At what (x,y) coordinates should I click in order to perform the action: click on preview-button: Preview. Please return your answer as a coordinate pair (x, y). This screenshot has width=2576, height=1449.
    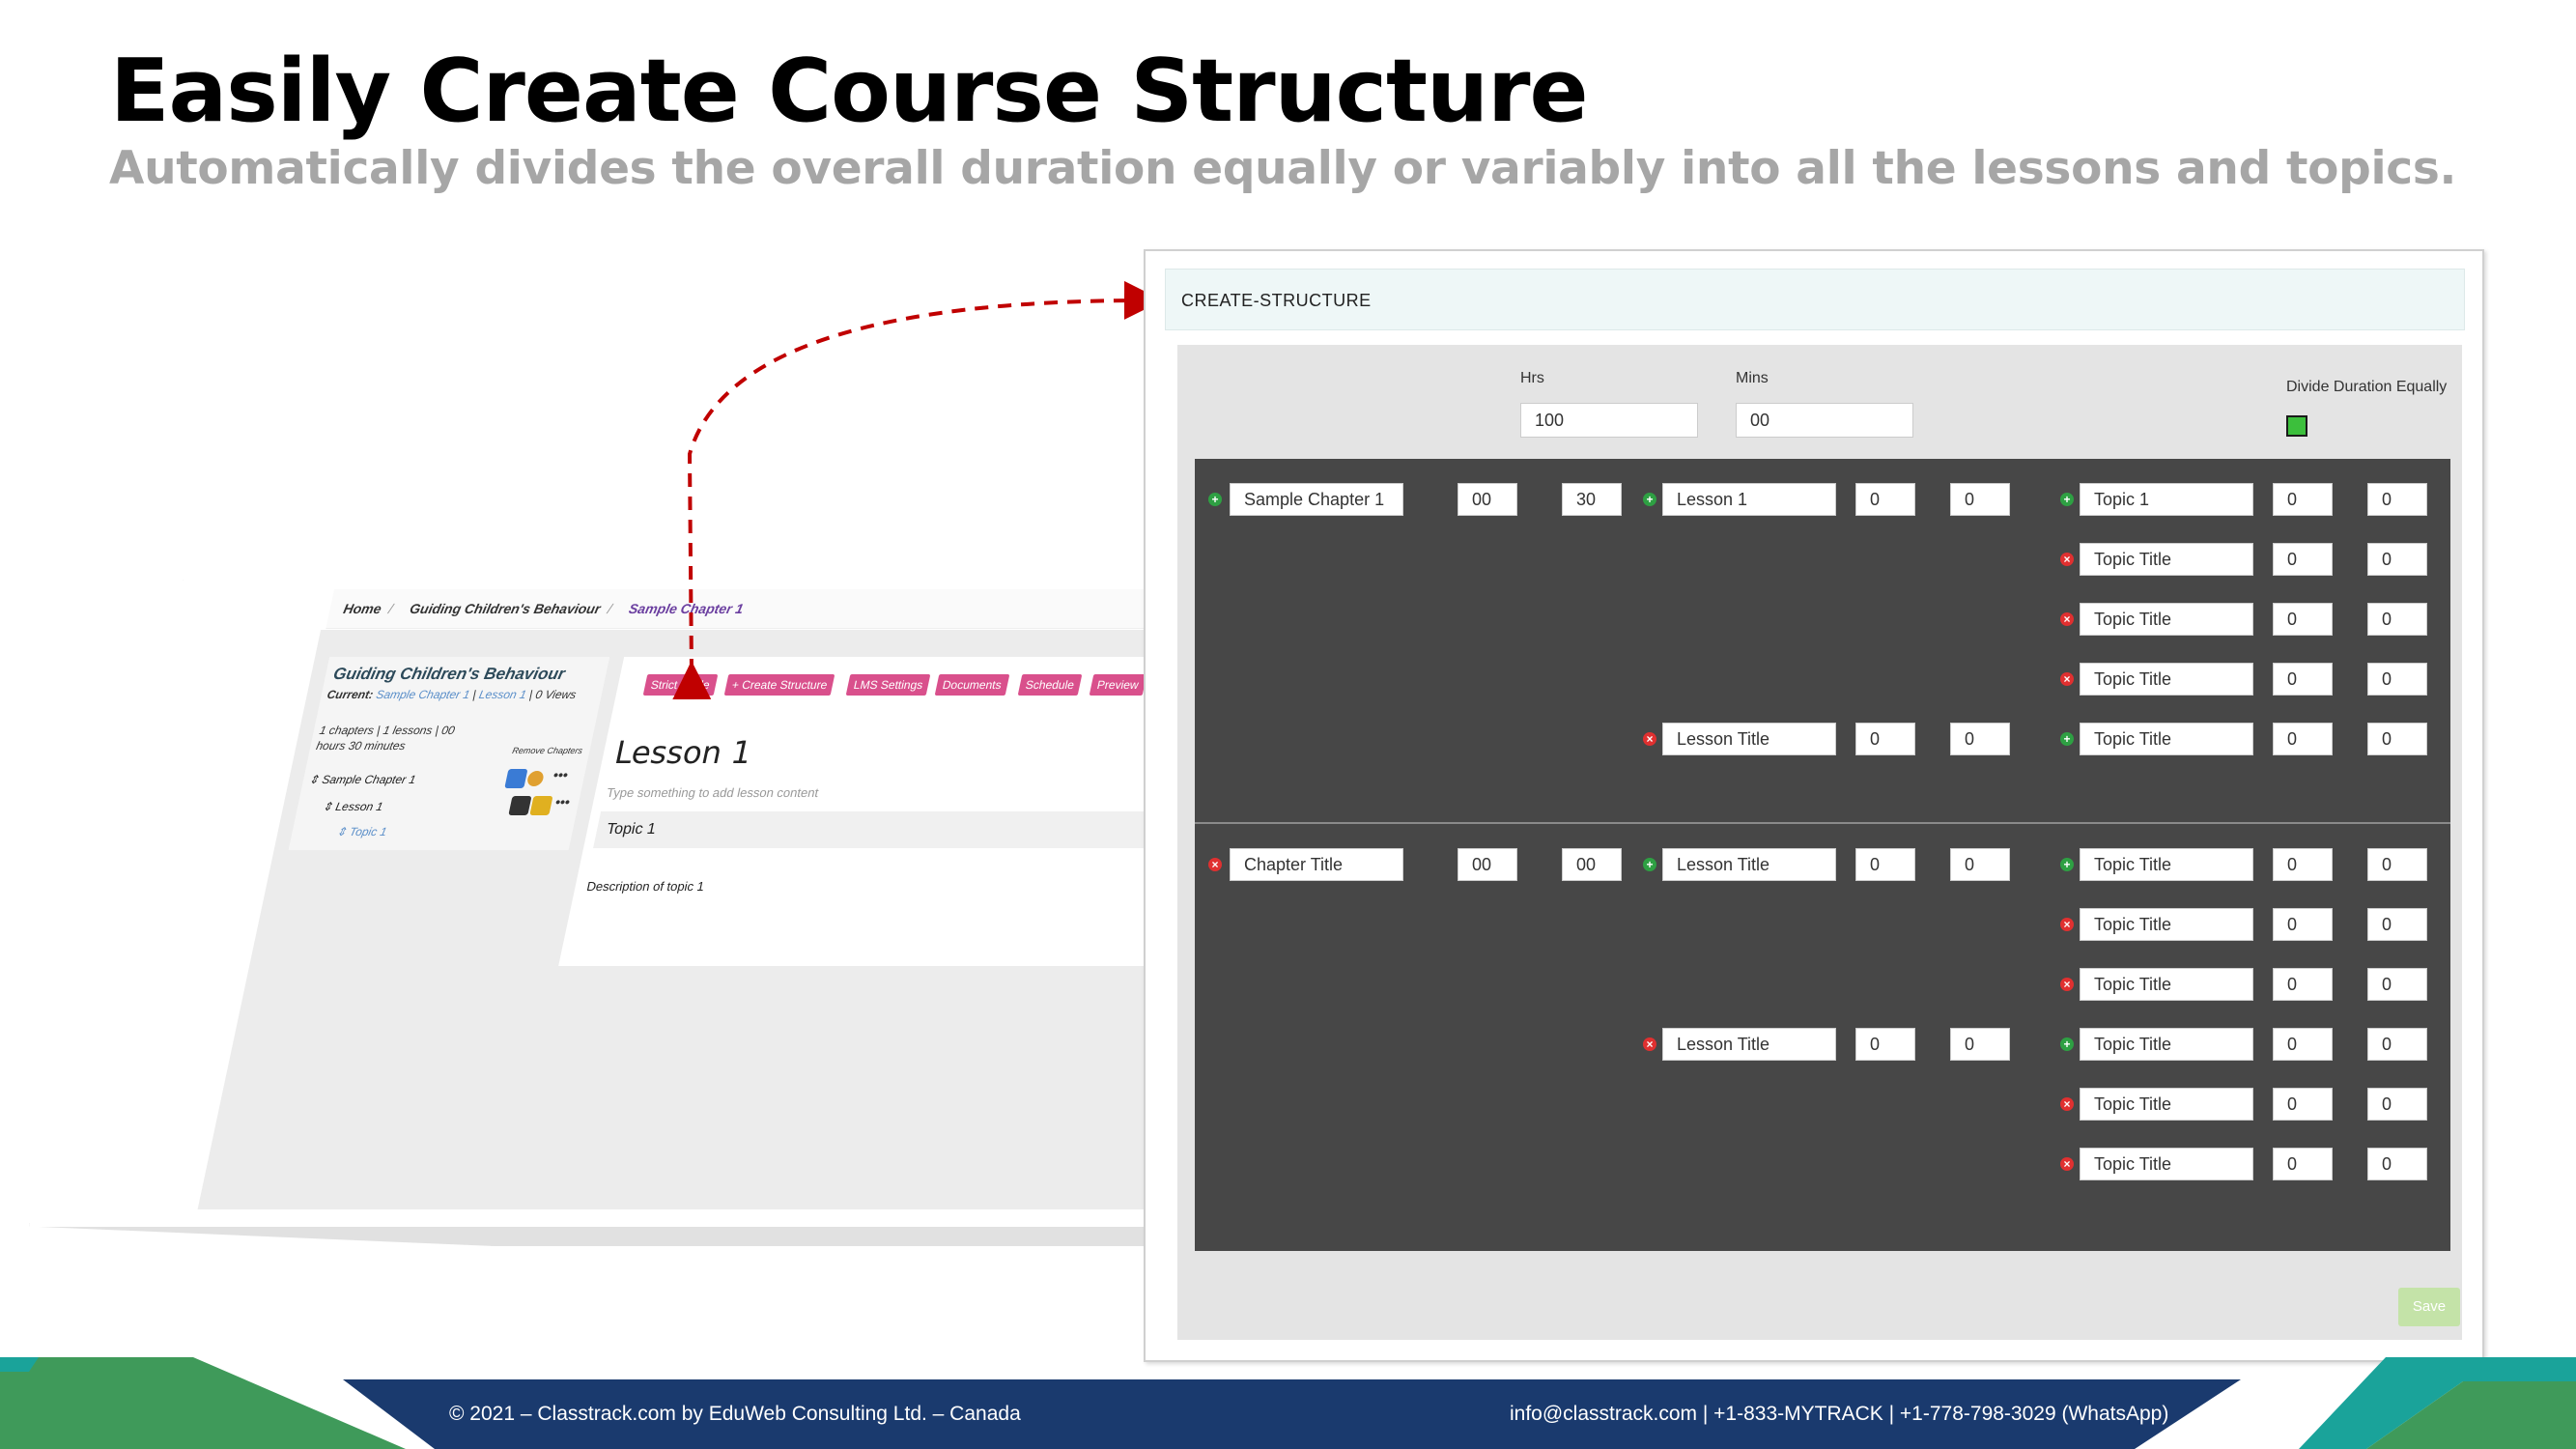
    Looking at the image, I should click on (1118, 685).